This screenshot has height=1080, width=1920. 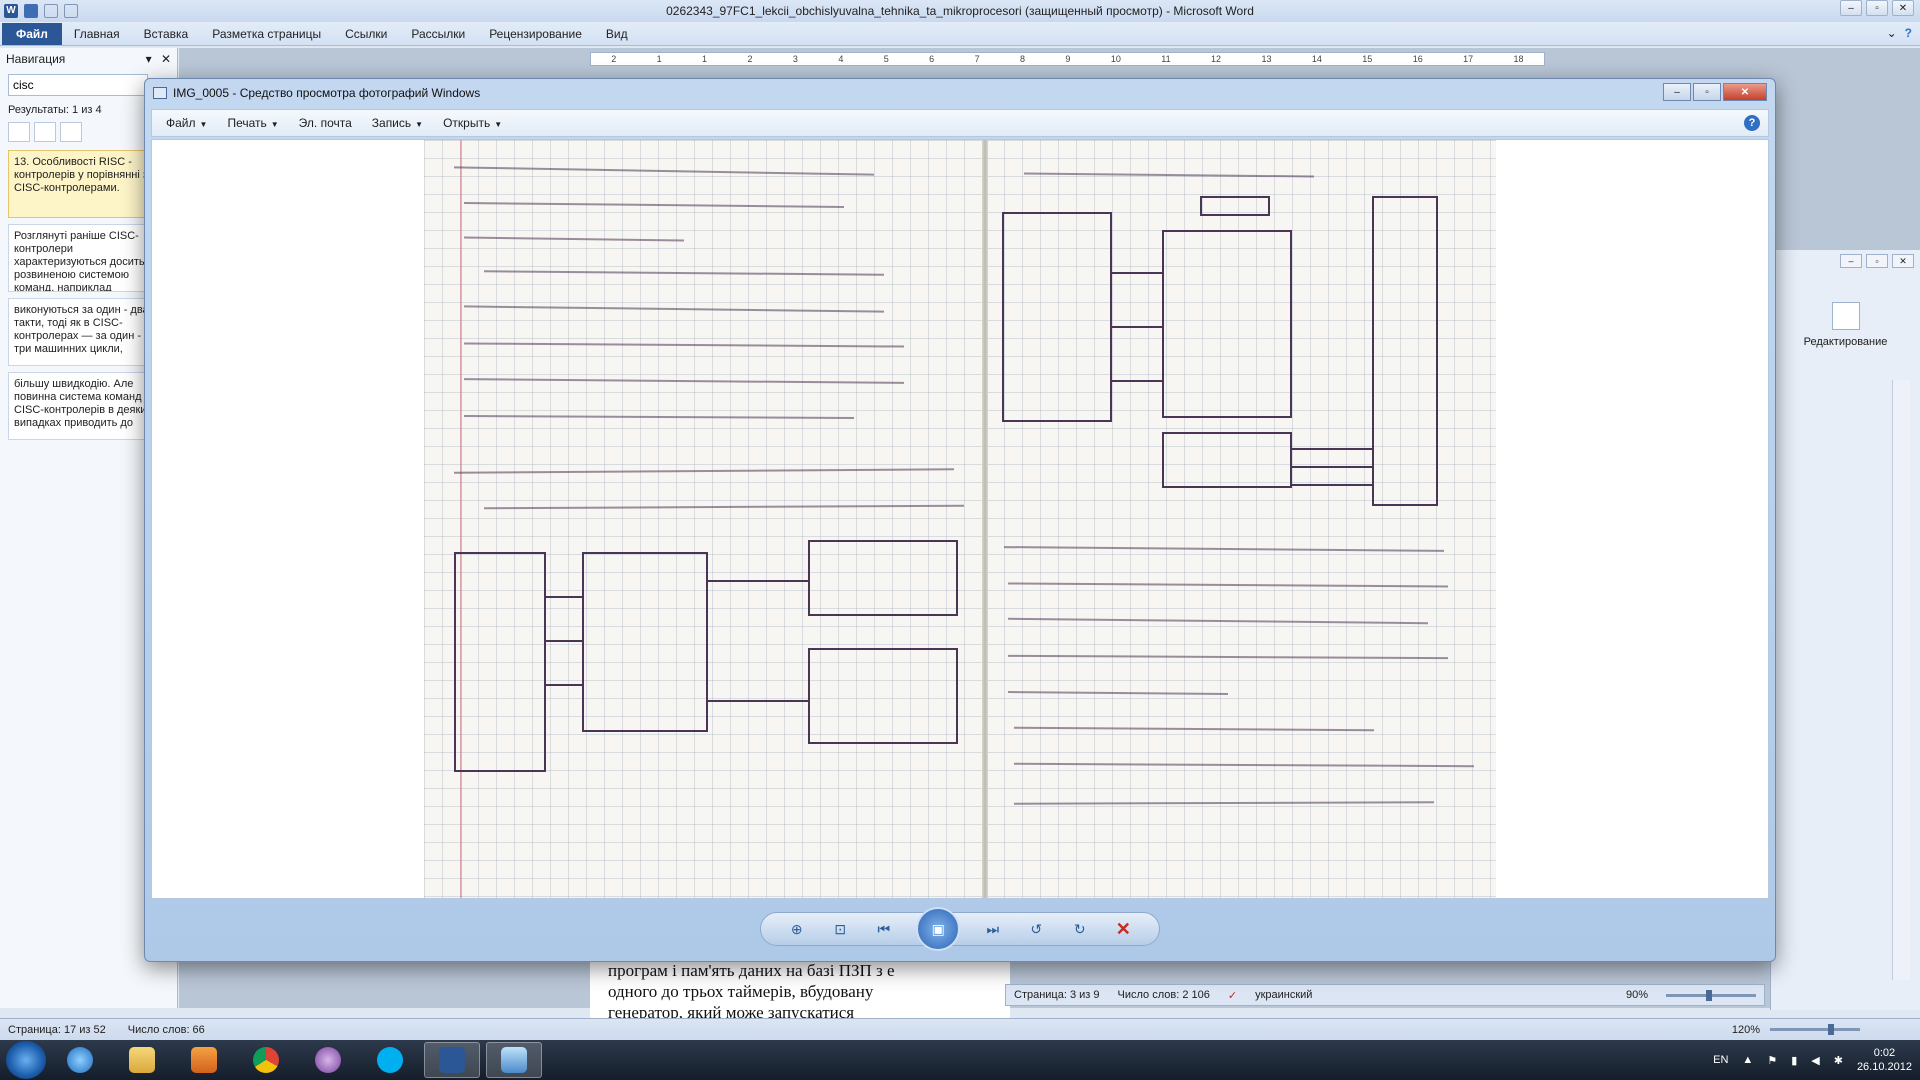 I want to click on action-center-icon: ⚑, so click(x=1772, y=1060).